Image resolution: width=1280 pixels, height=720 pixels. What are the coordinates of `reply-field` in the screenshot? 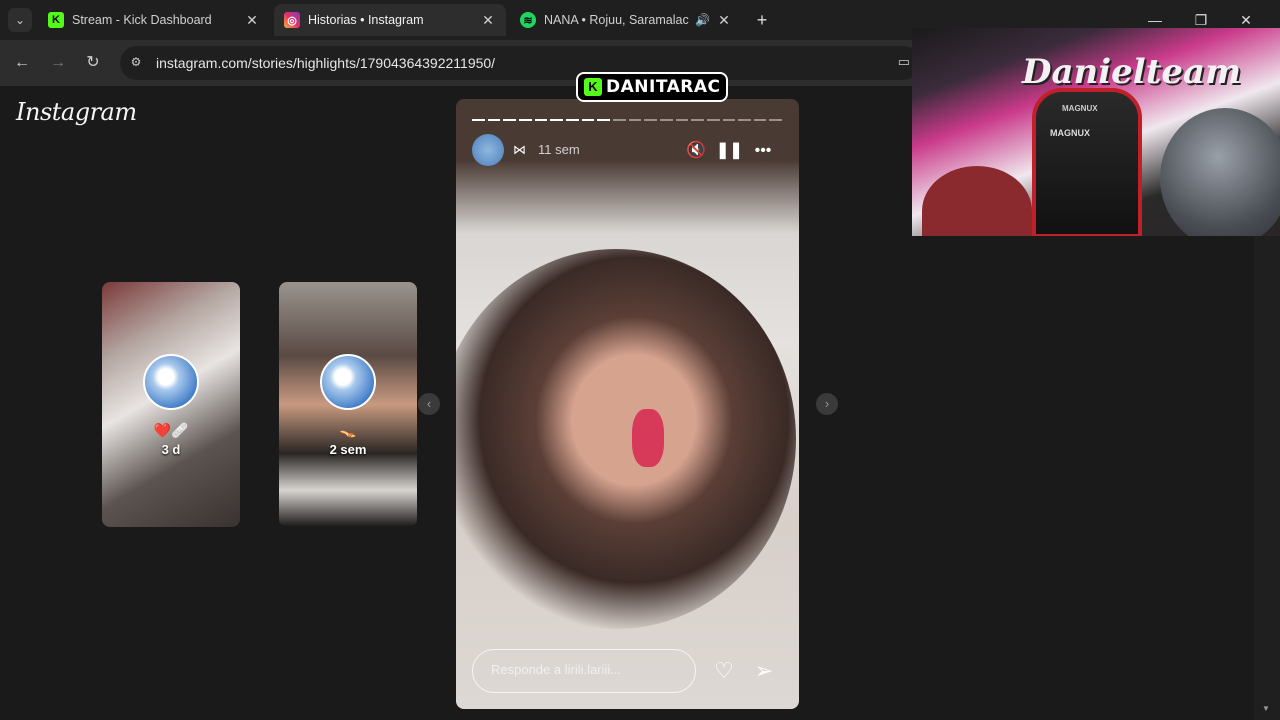 It's located at (584, 671).